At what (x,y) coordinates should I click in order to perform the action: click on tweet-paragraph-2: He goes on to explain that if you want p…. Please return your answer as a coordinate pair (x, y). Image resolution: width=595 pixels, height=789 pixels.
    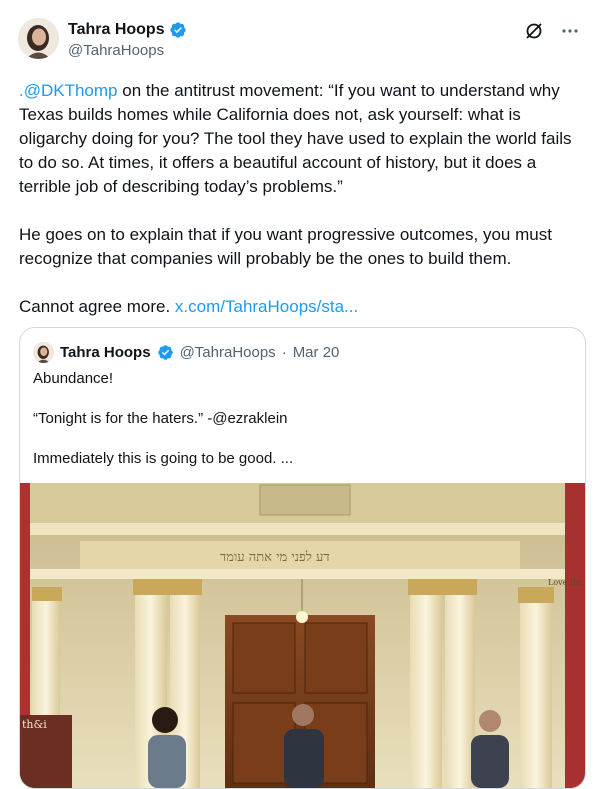
    Looking at the image, I should click on (285, 246).